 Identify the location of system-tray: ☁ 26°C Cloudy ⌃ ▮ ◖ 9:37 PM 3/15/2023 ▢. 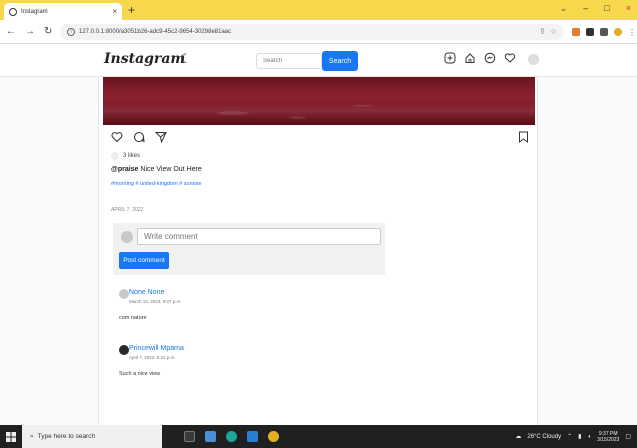
(576, 437).